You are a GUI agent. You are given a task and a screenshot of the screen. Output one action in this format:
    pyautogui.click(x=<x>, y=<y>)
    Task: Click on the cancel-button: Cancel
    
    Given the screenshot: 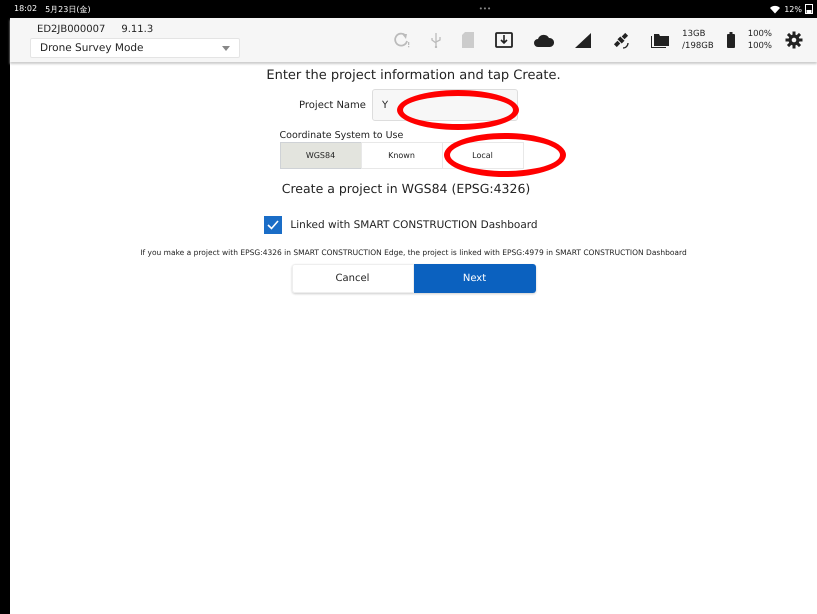 What is the action you would take?
    pyautogui.click(x=353, y=278)
    